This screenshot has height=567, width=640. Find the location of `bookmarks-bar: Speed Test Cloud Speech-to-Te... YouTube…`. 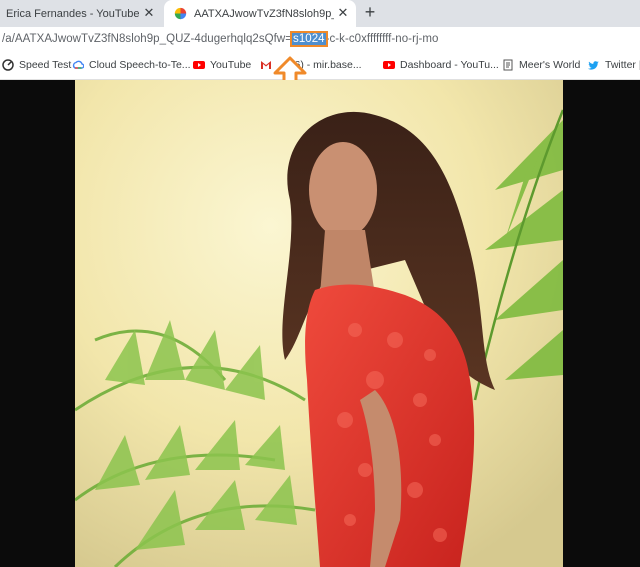

bookmarks-bar: Speed Test Cloud Speech-to-Te... YouTube… is located at coordinates (320, 66).